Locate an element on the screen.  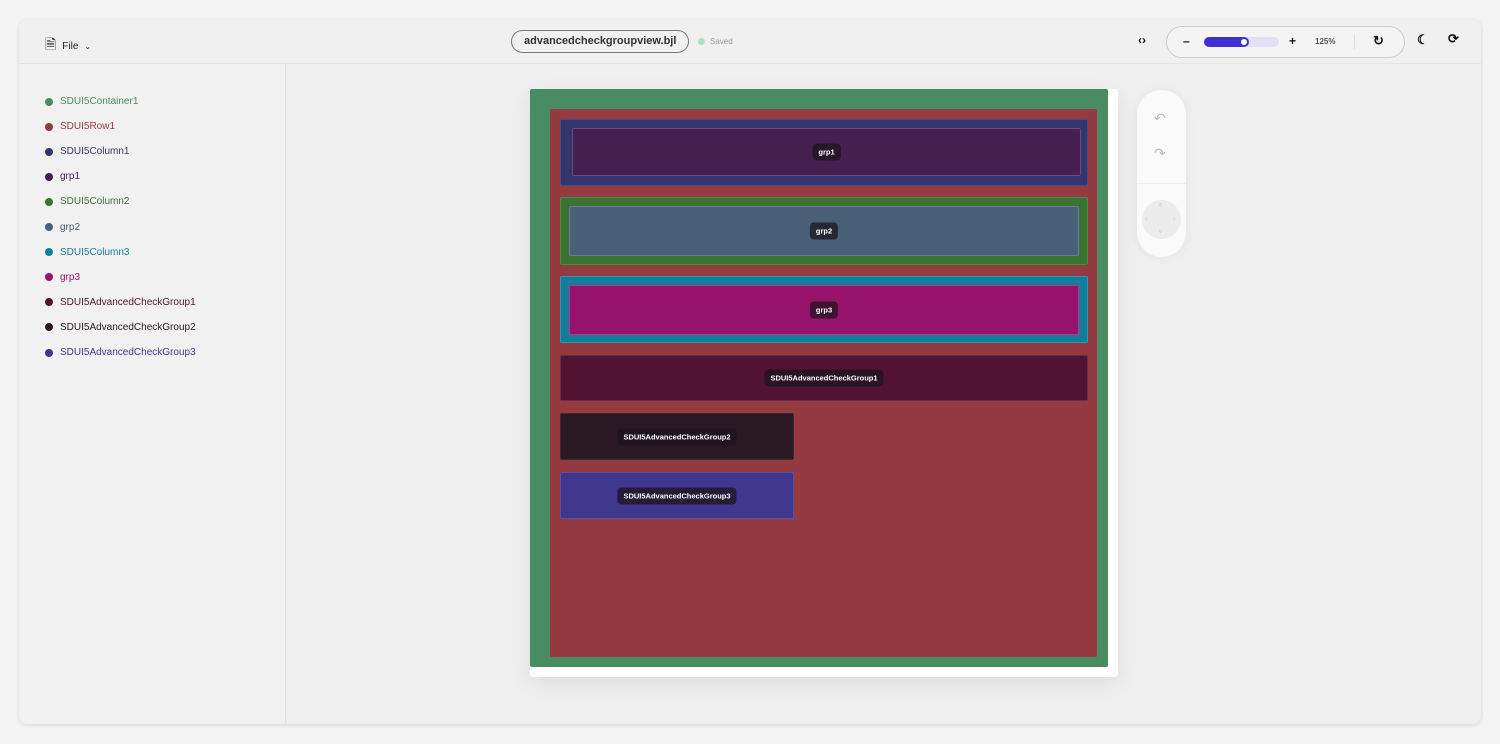
zoom-slider-fill is located at coordinates (1226, 42).